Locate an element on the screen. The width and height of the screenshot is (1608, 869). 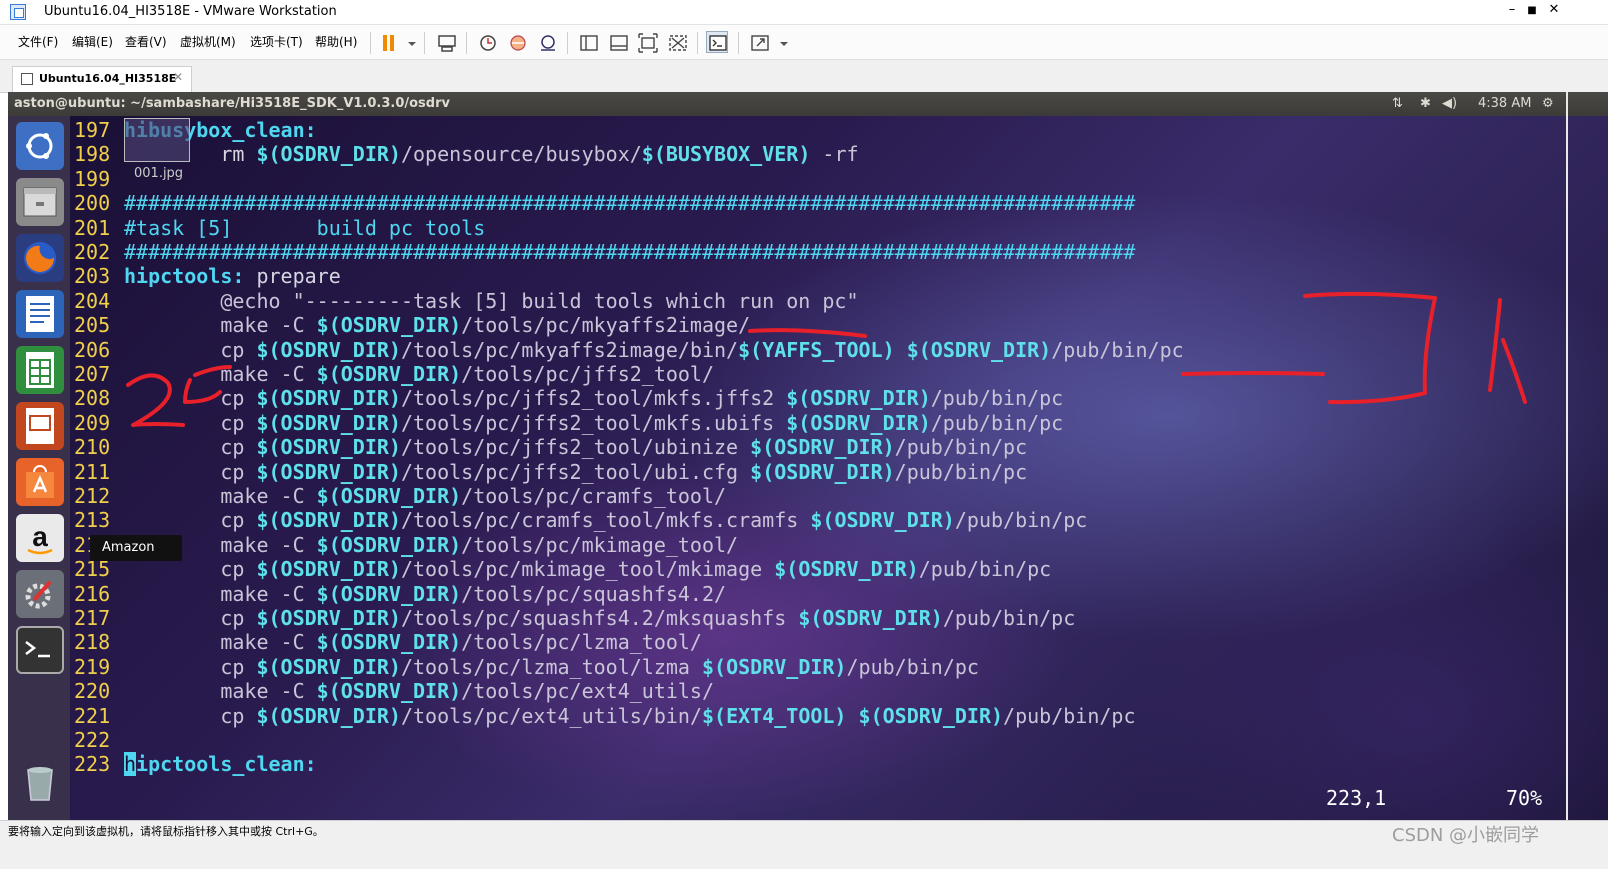
line-number: 221 is located at coordinates (92, 715).